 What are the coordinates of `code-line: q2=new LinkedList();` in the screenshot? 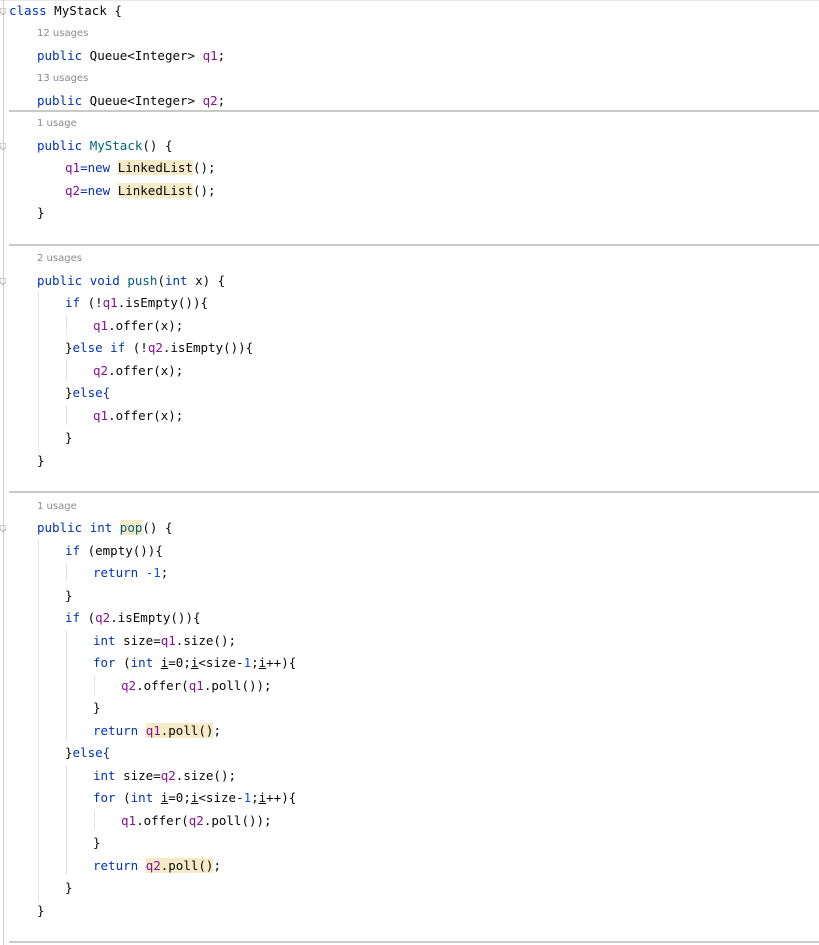 It's located at (140, 191).